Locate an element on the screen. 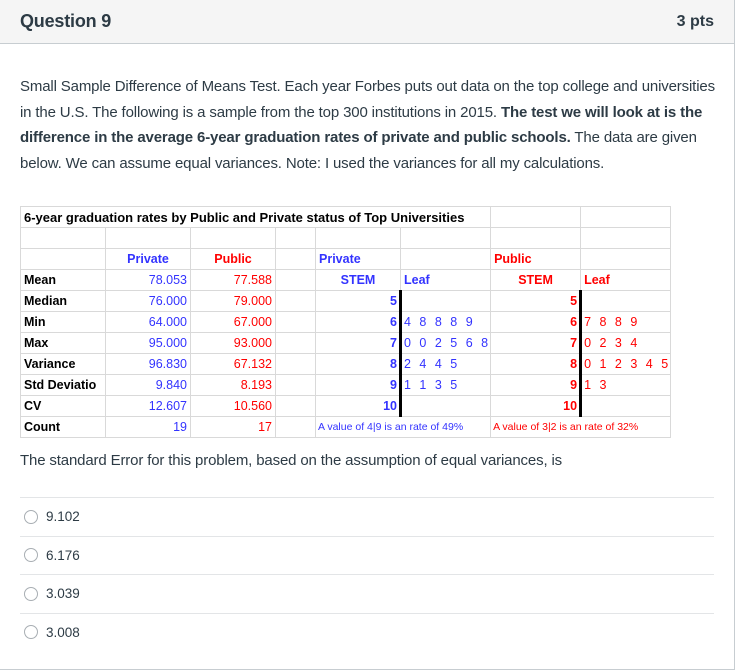 The width and height of the screenshot is (735, 670). leaf-private: 0 0 2 5 6 8 is located at coordinates (445, 343).